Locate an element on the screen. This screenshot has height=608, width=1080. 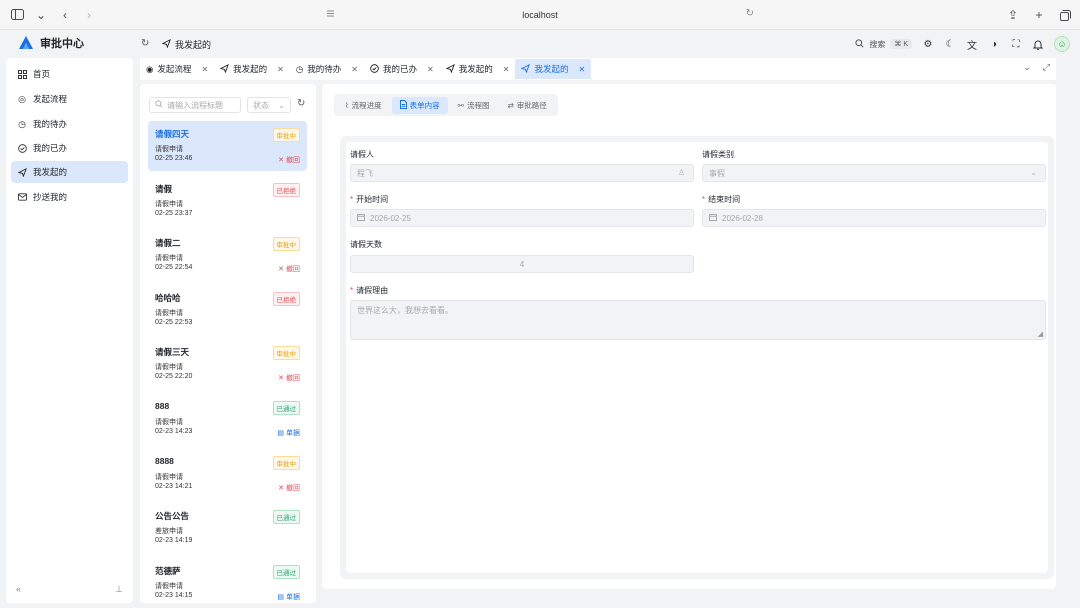
days-field: 4 is located at coordinates (522, 264).